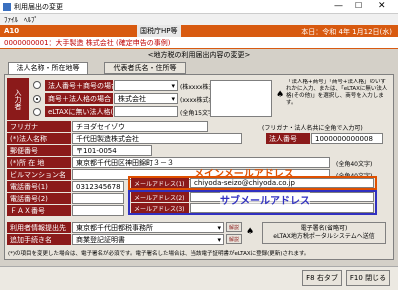 Image resolution: width=398 pixels, height=290 pixels. What do you see at coordinates (98, 210) in the screenshot?
I see `fax-input` at bounding box center [98, 210].